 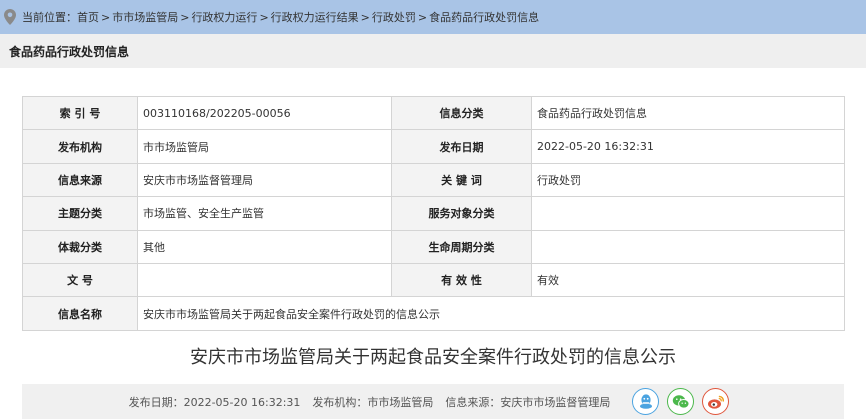 I want to click on info-name-value: 安庆市市场监管局关于两起食品安全案件行政处罚的信息公示, so click(x=491, y=313).